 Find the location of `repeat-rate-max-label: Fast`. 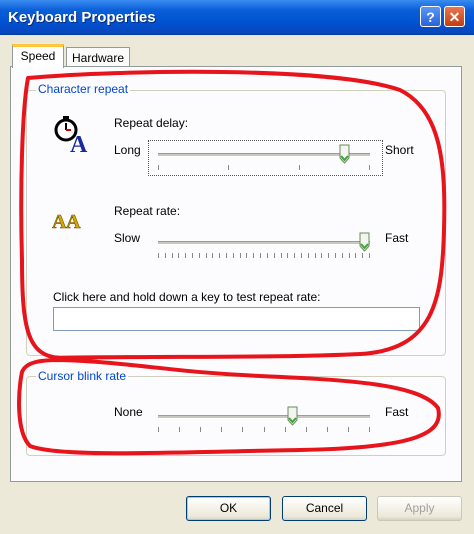

repeat-rate-max-label: Fast is located at coordinates (397, 238).